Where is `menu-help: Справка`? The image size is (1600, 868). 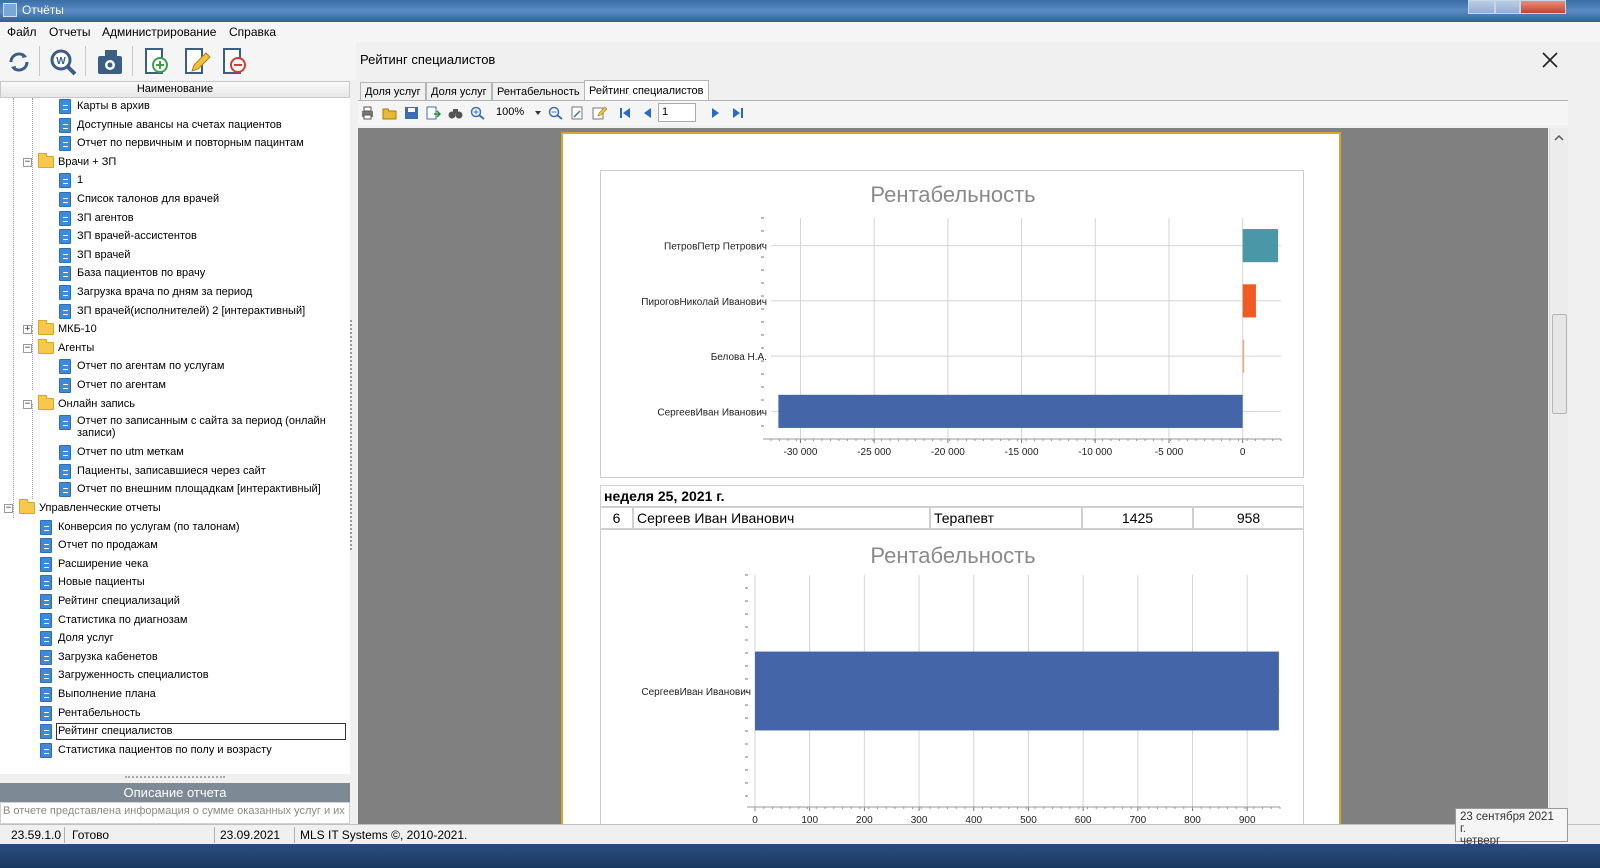 menu-help: Справка is located at coordinates (252, 32).